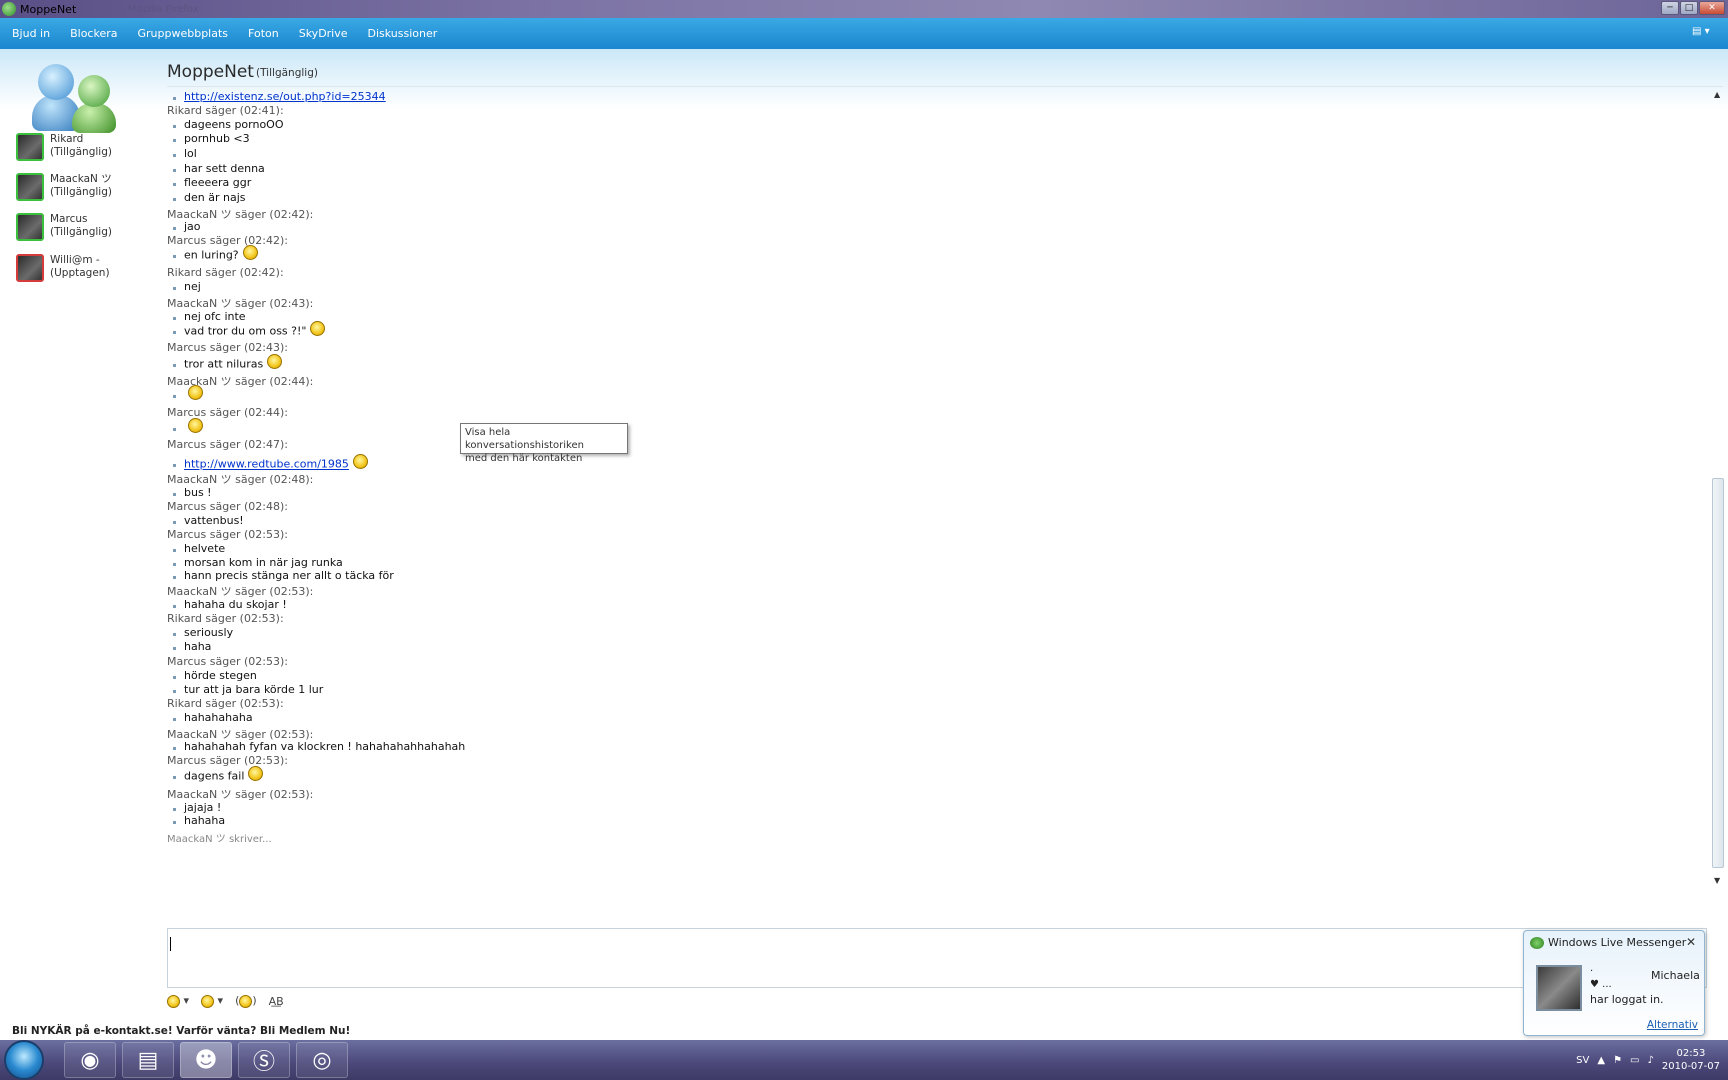 Image resolution: width=1728 pixels, height=1080 pixels. What do you see at coordinates (215, 316) in the screenshot?
I see `message-text: nej ofc inte` at bounding box center [215, 316].